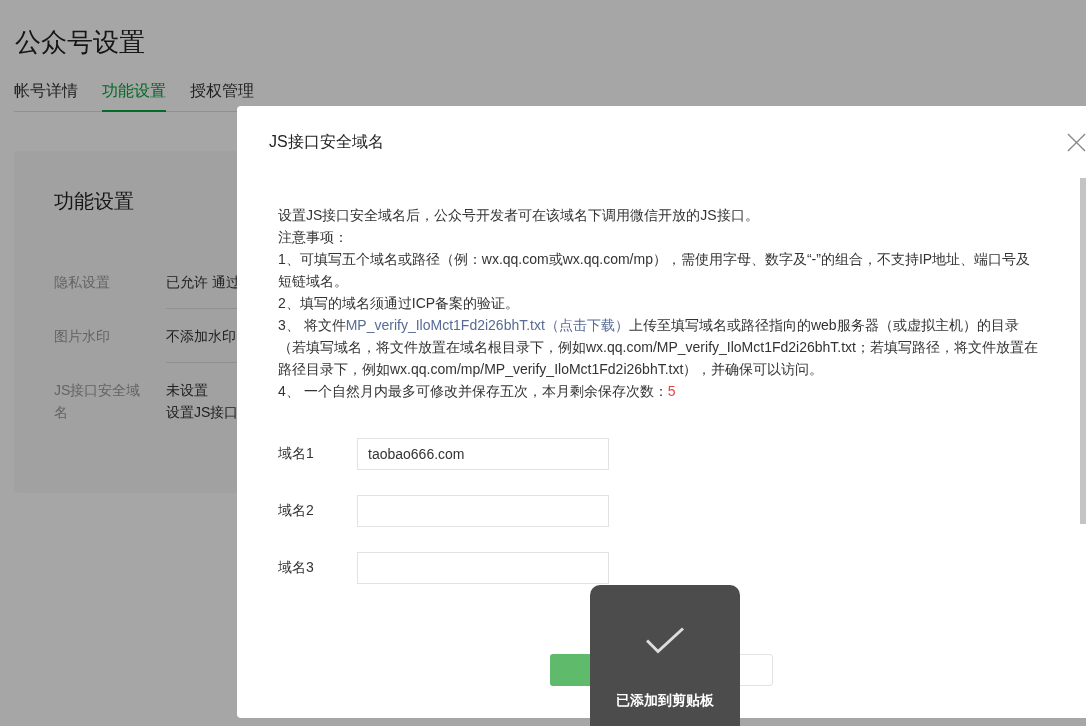  What do you see at coordinates (296, 454) in the screenshot?
I see `domain-label: 域名1` at bounding box center [296, 454].